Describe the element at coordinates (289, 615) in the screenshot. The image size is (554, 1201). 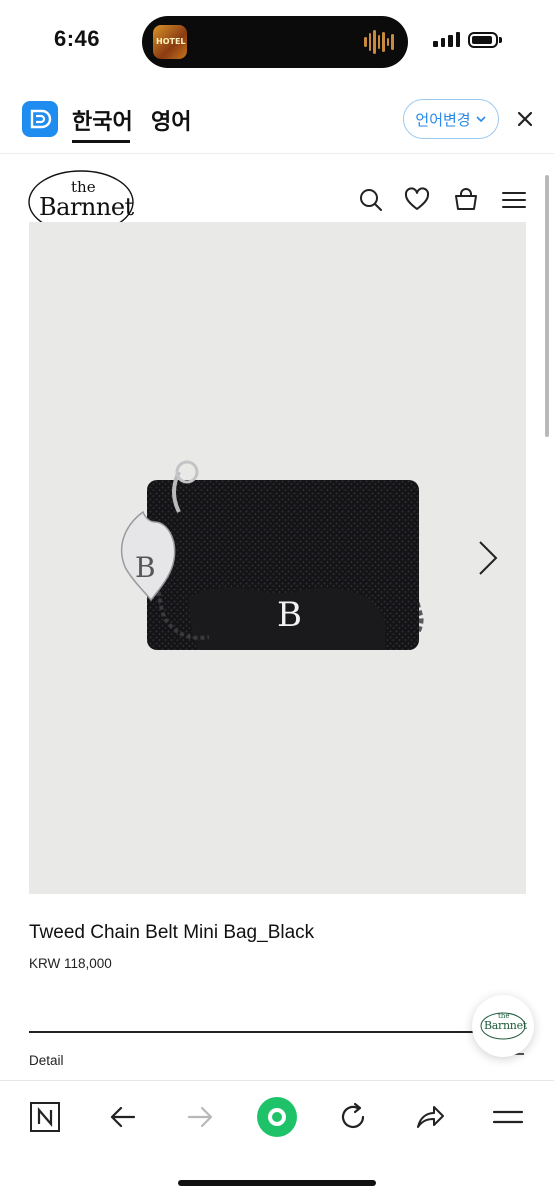
I see `bag-logo-letter: B` at that location.